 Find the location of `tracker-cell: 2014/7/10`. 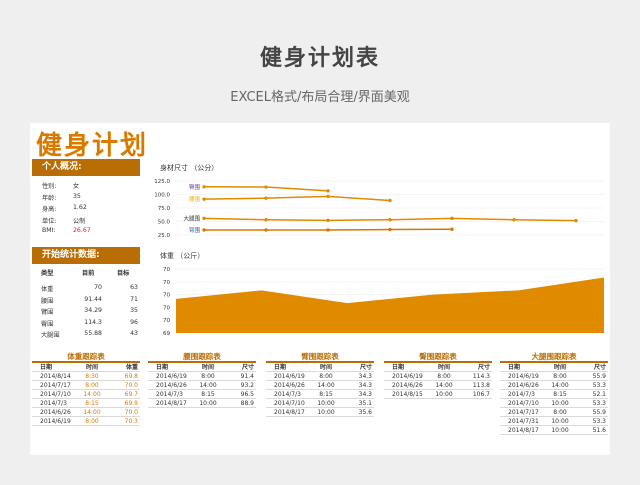

tracker-cell: 2014/7/10 is located at coordinates (55, 394).